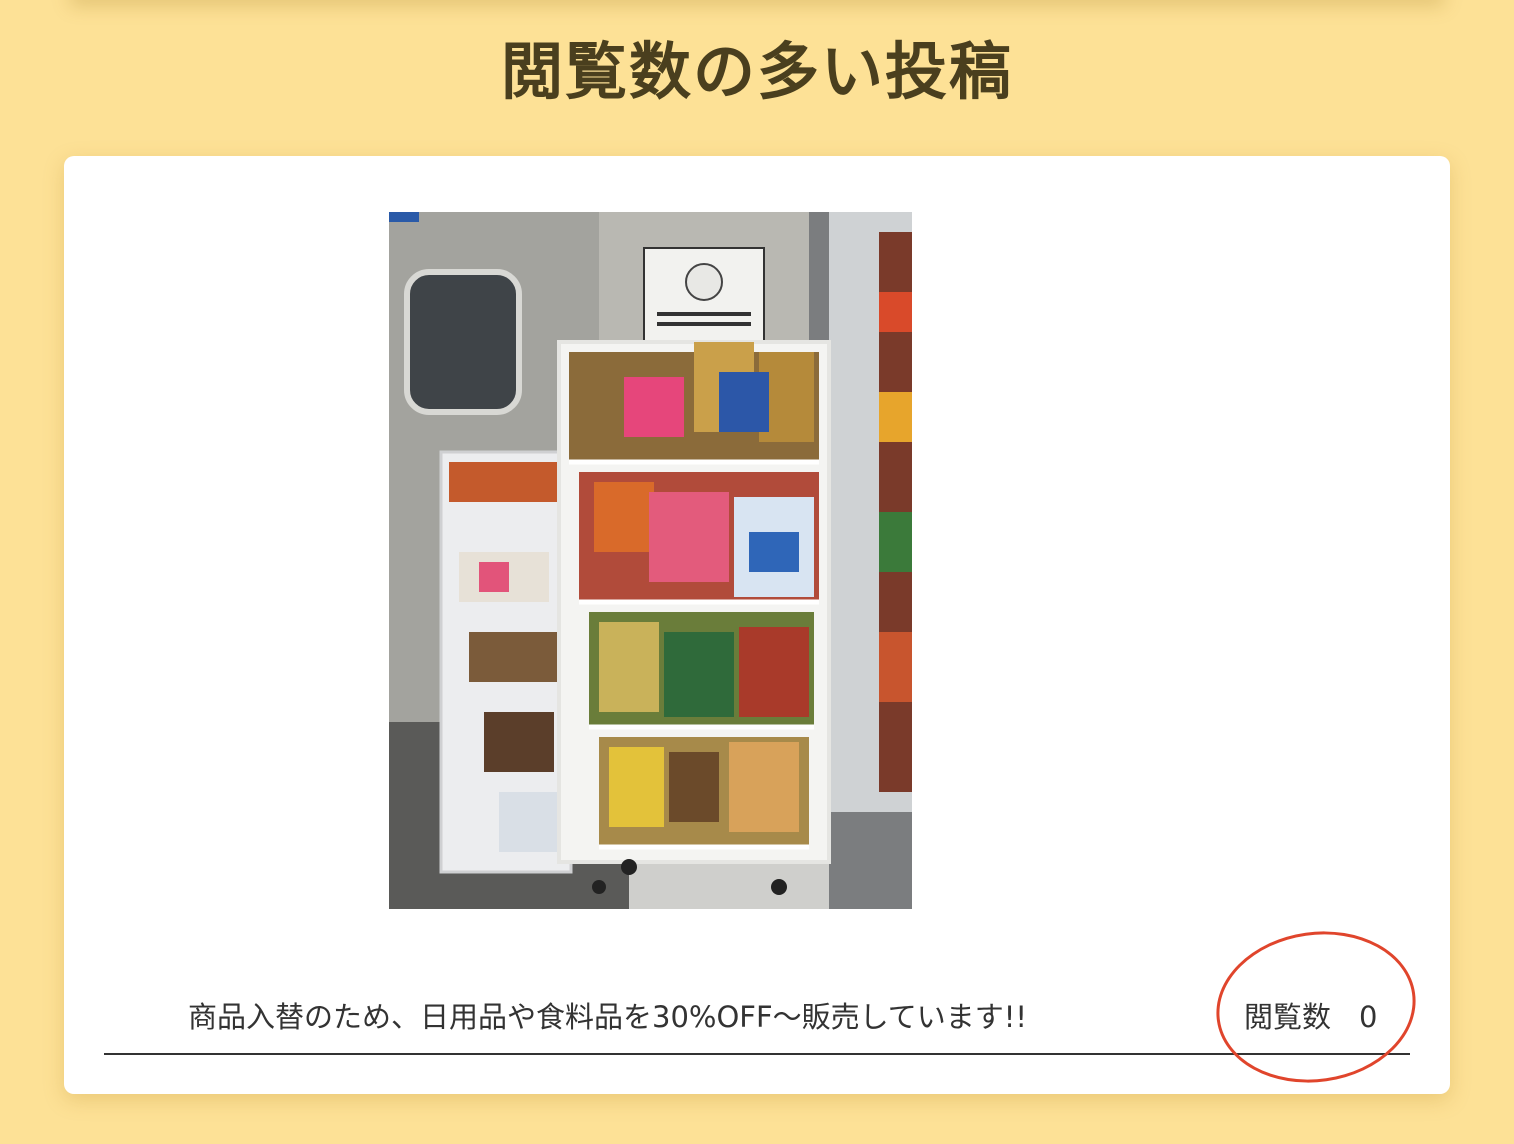  What do you see at coordinates (1288, 1017) in the screenshot?
I see `view-count-label: 閲覧数` at bounding box center [1288, 1017].